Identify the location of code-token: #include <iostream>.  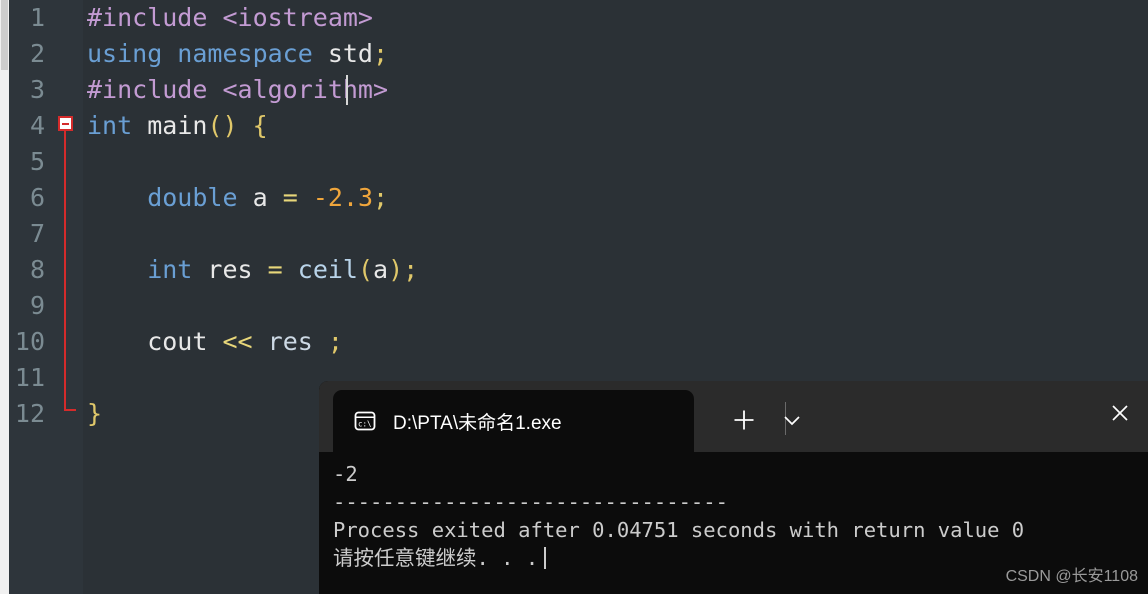
(230, 17).